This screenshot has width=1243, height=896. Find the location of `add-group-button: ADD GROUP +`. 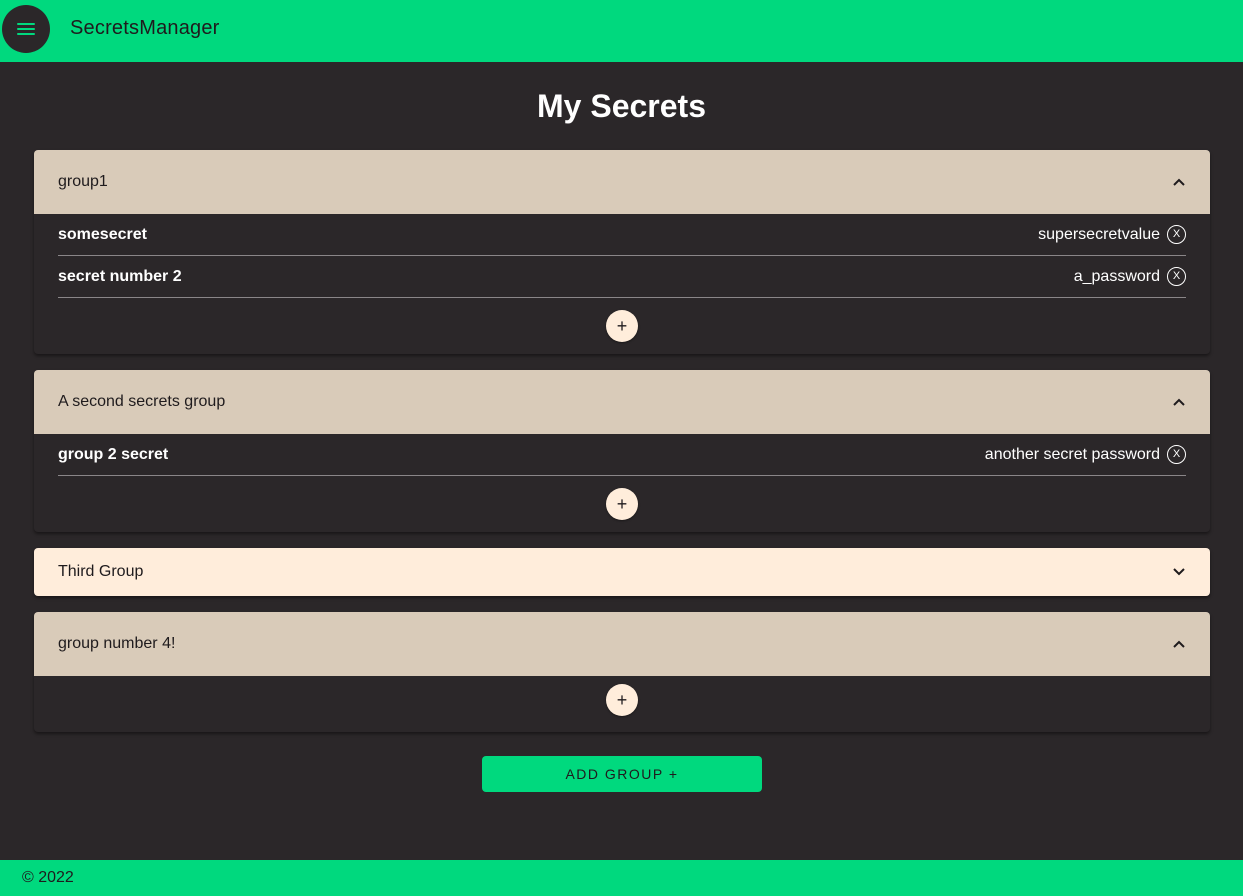

add-group-button: ADD GROUP + is located at coordinates (622, 774).